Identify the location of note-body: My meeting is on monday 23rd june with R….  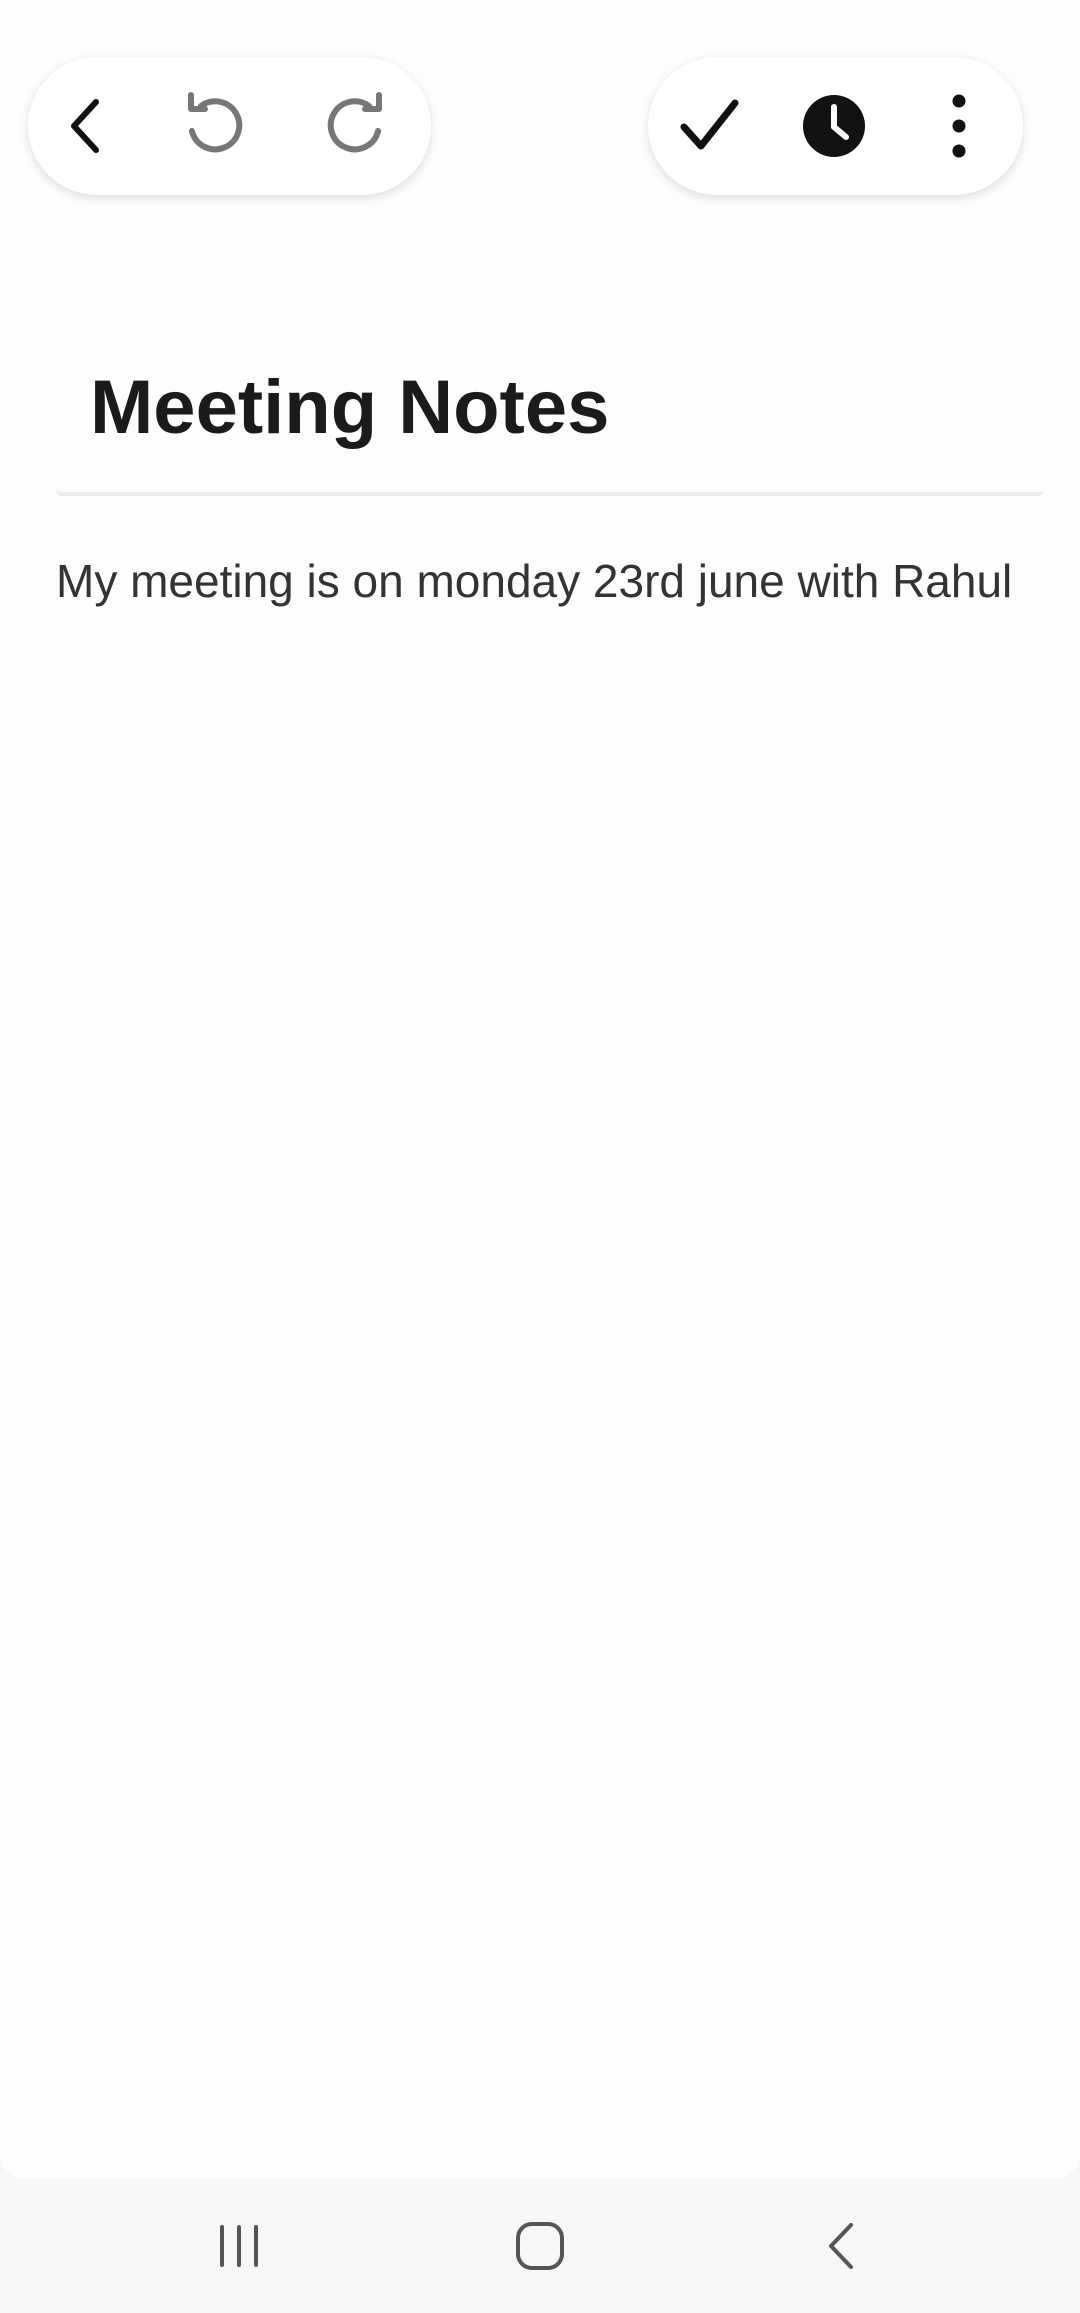
(536, 581).